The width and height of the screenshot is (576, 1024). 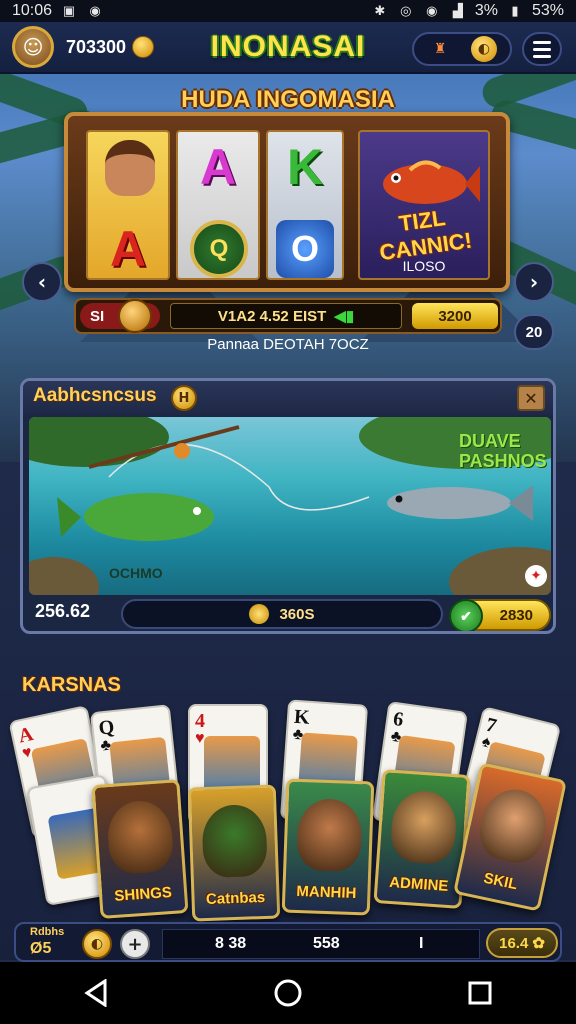 What do you see at coordinates (326, 892) in the screenshot?
I see `character-card-label: MANHIH` at bounding box center [326, 892].